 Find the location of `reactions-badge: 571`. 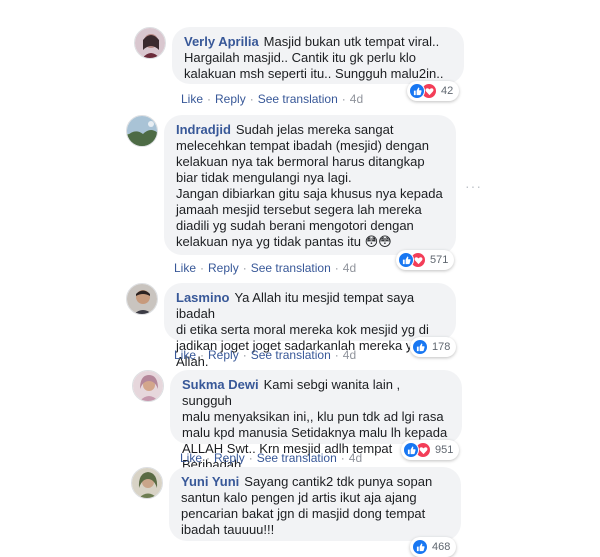

reactions-badge: 571 is located at coordinates (425, 260).